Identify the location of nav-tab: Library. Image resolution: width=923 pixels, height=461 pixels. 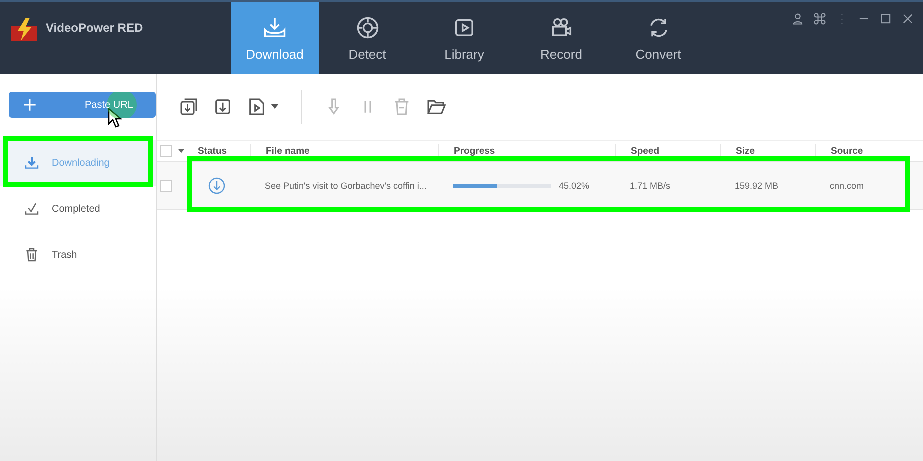
(464, 38).